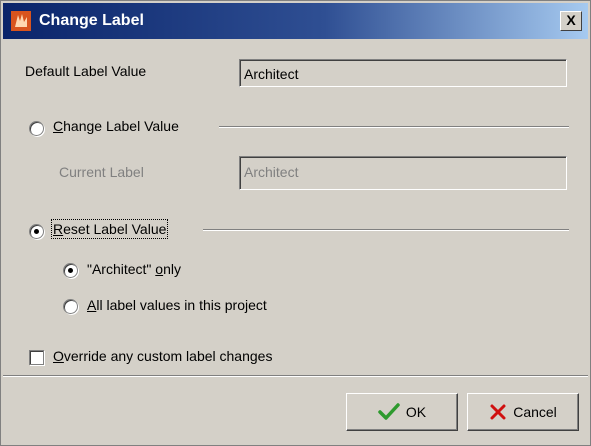 This screenshot has width=591, height=446. What do you see at coordinates (70, 306) in the screenshot?
I see `all-label-values-radio` at bounding box center [70, 306].